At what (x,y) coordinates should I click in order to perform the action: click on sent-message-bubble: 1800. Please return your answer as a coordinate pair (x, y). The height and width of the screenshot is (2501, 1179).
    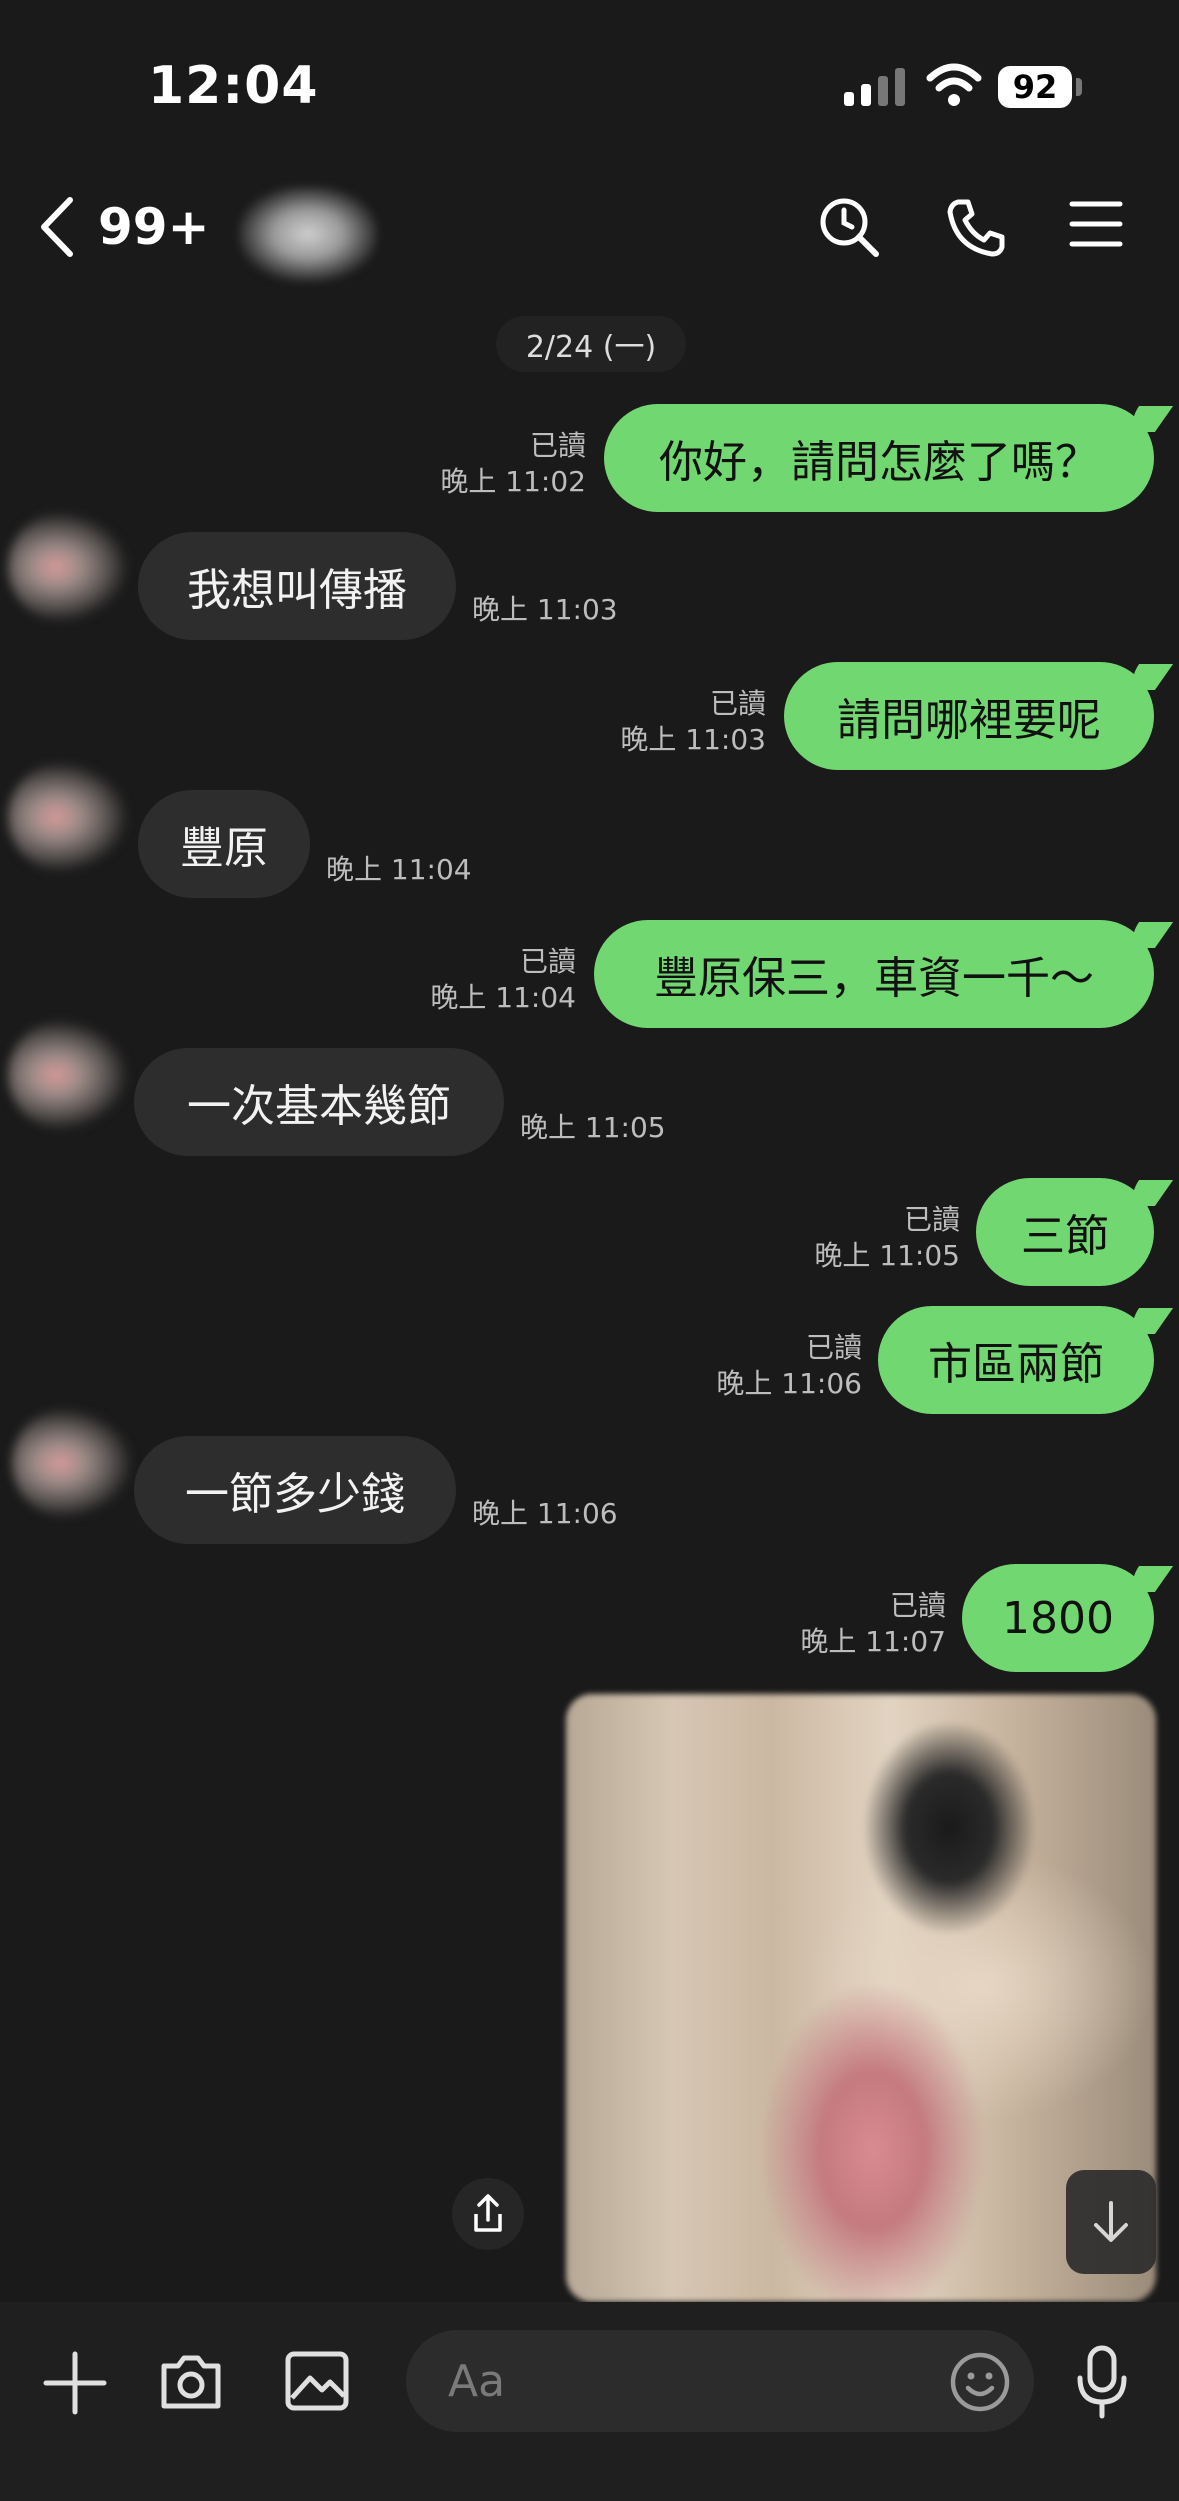
    Looking at the image, I should click on (1058, 1618).